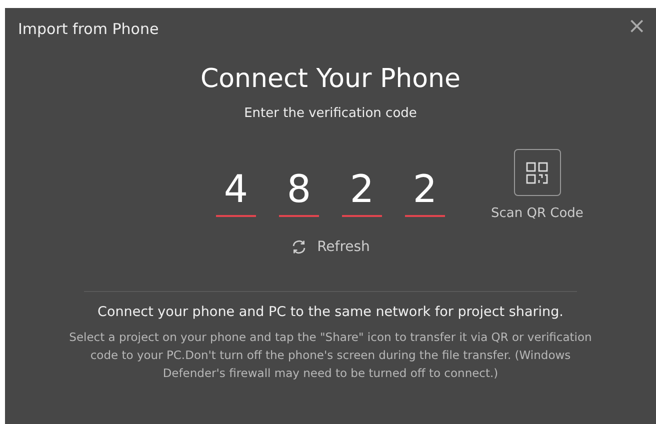 This screenshot has width=656, height=424. Describe the element at coordinates (331, 312) in the screenshot. I see `note-title: Connect your phone and PC to the same network for project sharing.` at that location.